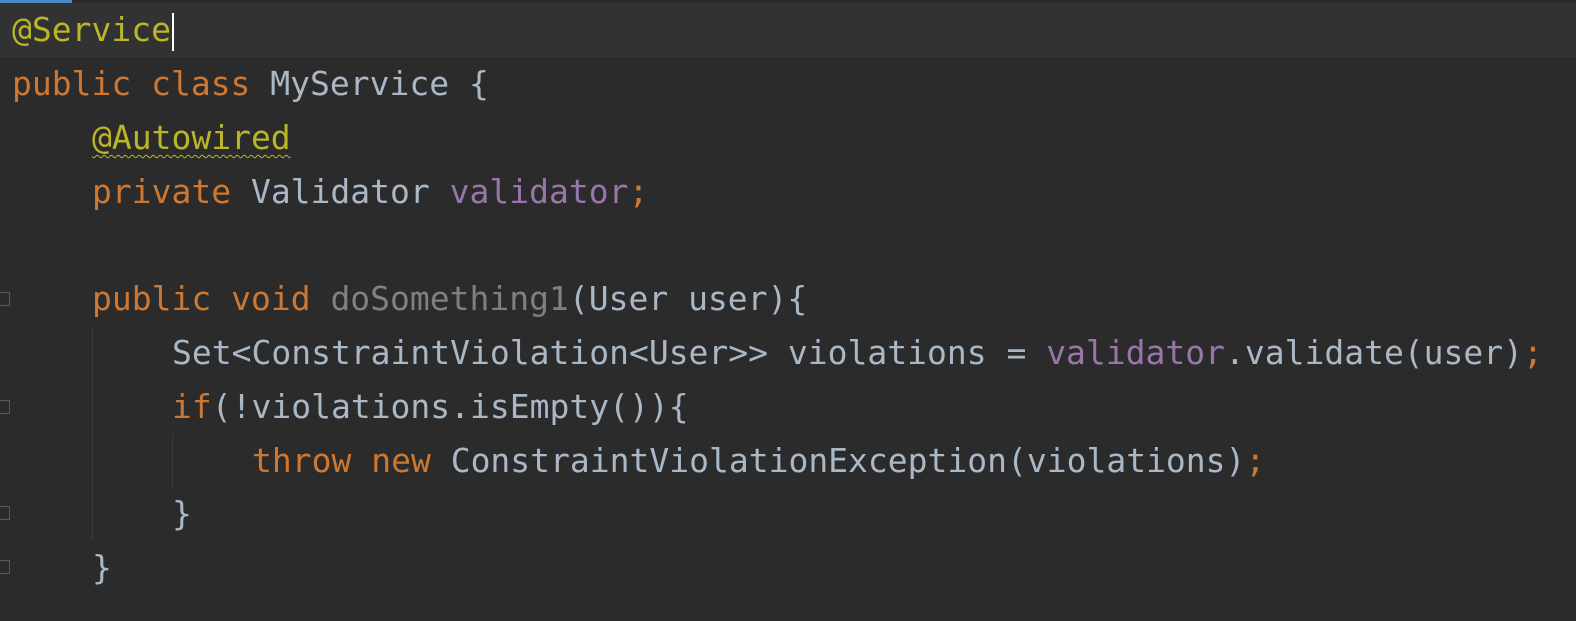 The image size is (1576, 621). What do you see at coordinates (191, 137) in the screenshot?
I see `annotation-token: @Autowired` at bounding box center [191, 137].